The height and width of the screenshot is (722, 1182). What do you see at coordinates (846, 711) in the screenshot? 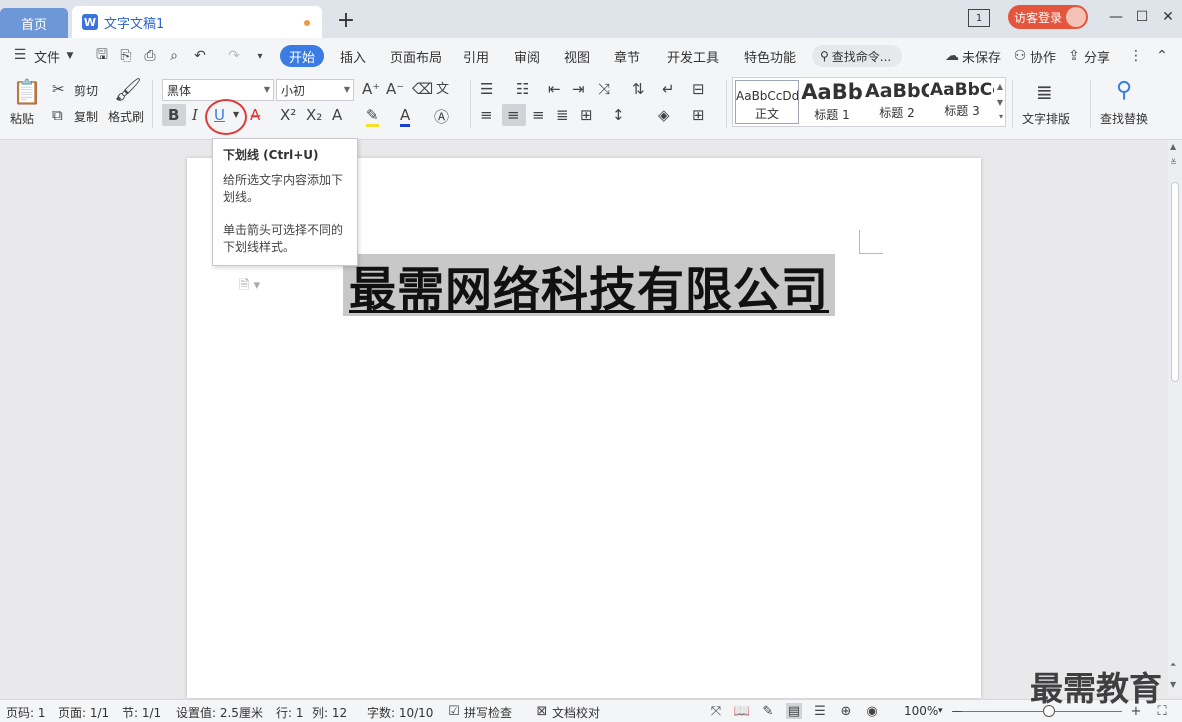
I see `web-view-icon: ⊕` at bounding box center [846, 711].